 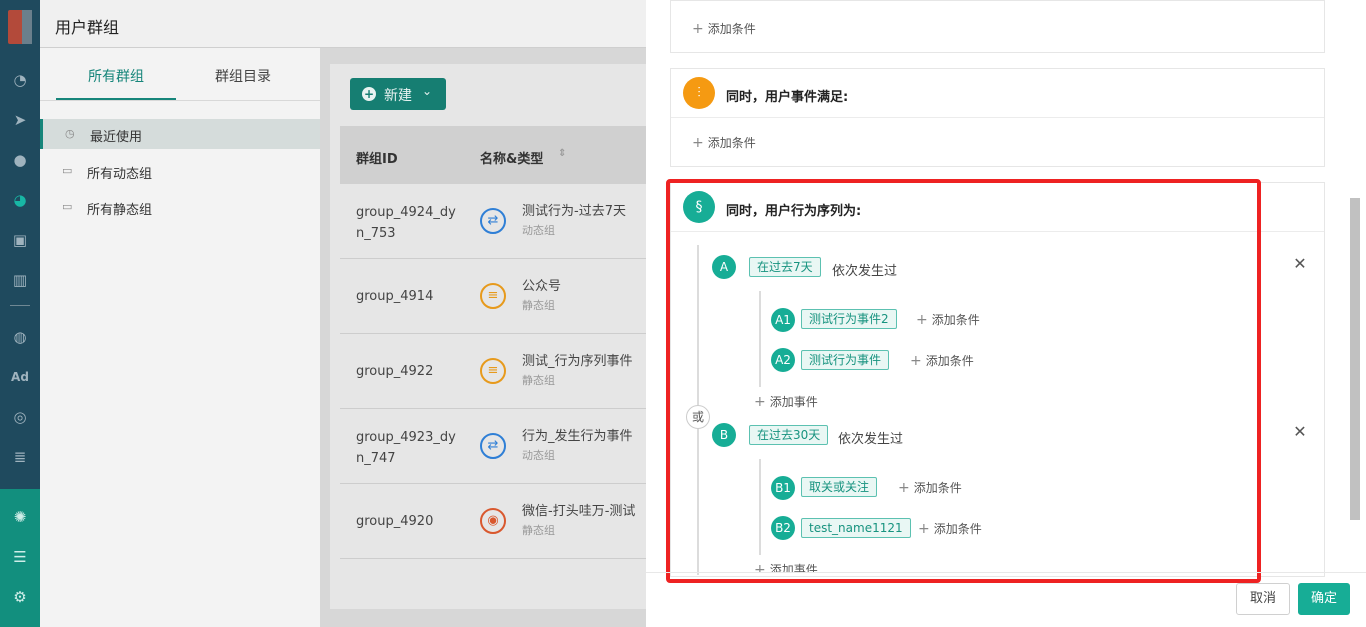 I want to click on dashboard-icon: ◔, so click(x=20, y=80).